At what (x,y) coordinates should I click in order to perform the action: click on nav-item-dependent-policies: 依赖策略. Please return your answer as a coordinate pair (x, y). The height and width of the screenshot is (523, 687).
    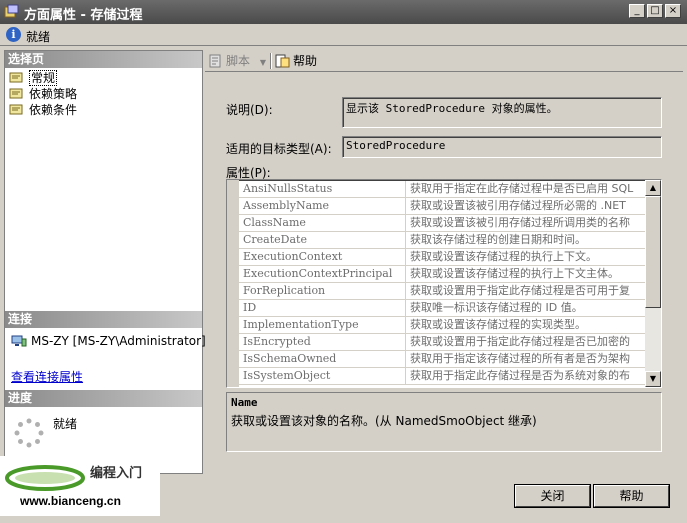
    Looking at the image, I should click on (43, 94).